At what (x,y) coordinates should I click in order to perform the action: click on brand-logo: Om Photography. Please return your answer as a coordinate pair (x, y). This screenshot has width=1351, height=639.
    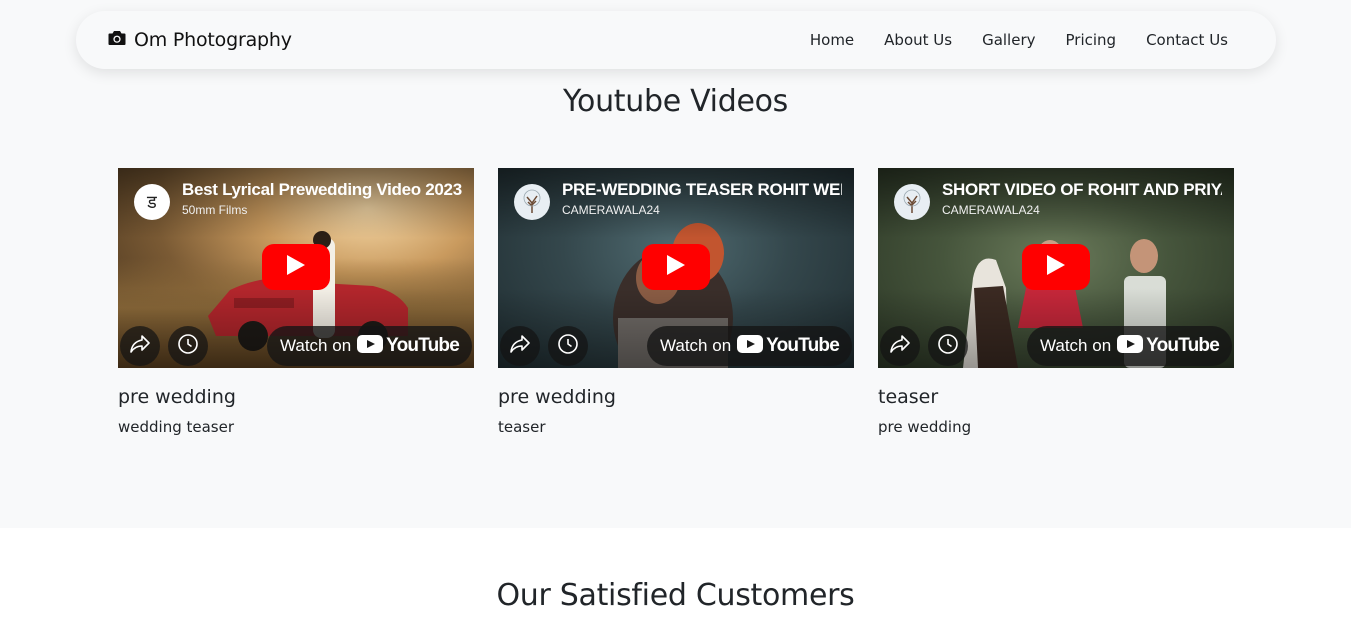
    Looking at the image, I should click on (200, 40).